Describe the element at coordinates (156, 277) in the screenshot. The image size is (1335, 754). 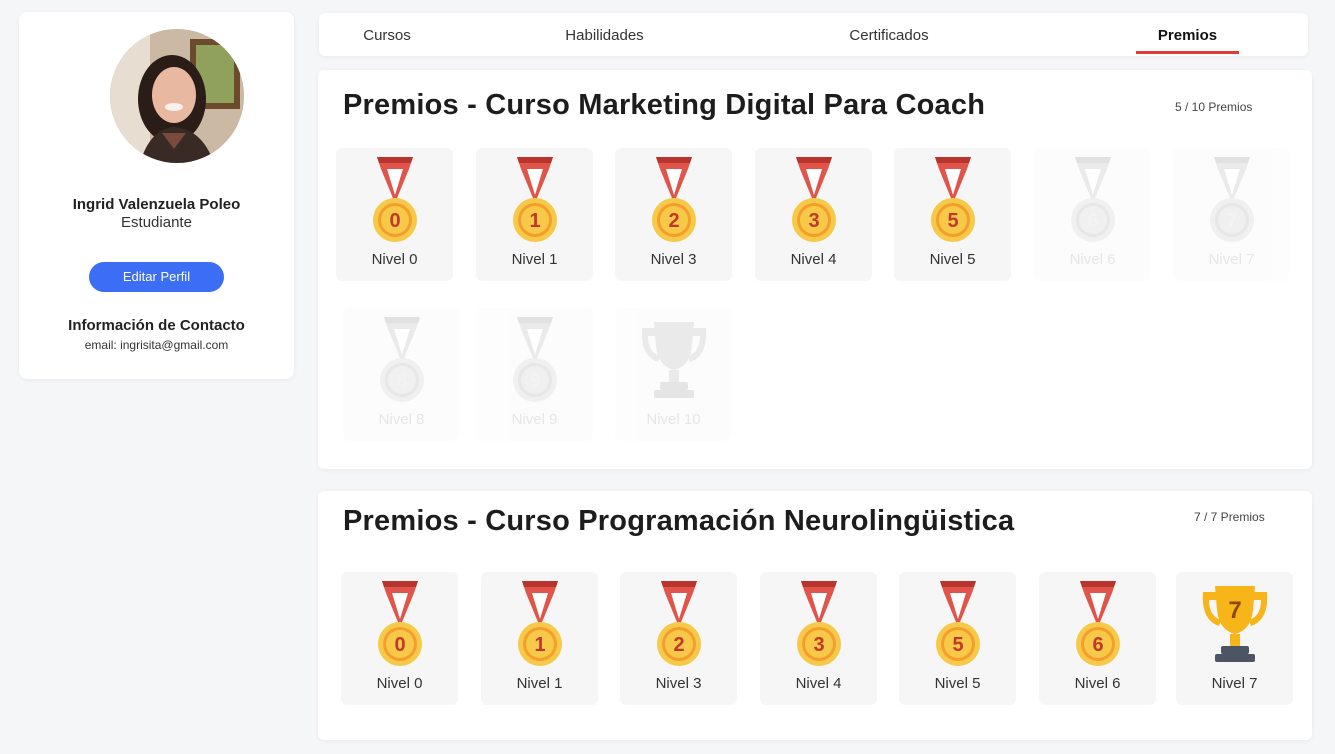
I see `edit-profile-button: Editar Perfil` at that location.